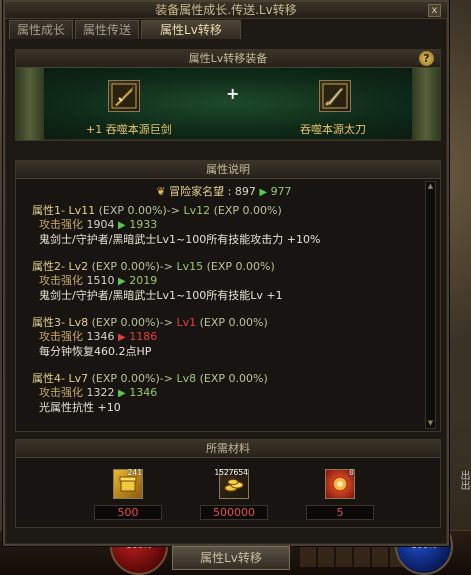  I want to click on attribute-effect: 每分钟恢复460.2点HP, so click(95, 351).